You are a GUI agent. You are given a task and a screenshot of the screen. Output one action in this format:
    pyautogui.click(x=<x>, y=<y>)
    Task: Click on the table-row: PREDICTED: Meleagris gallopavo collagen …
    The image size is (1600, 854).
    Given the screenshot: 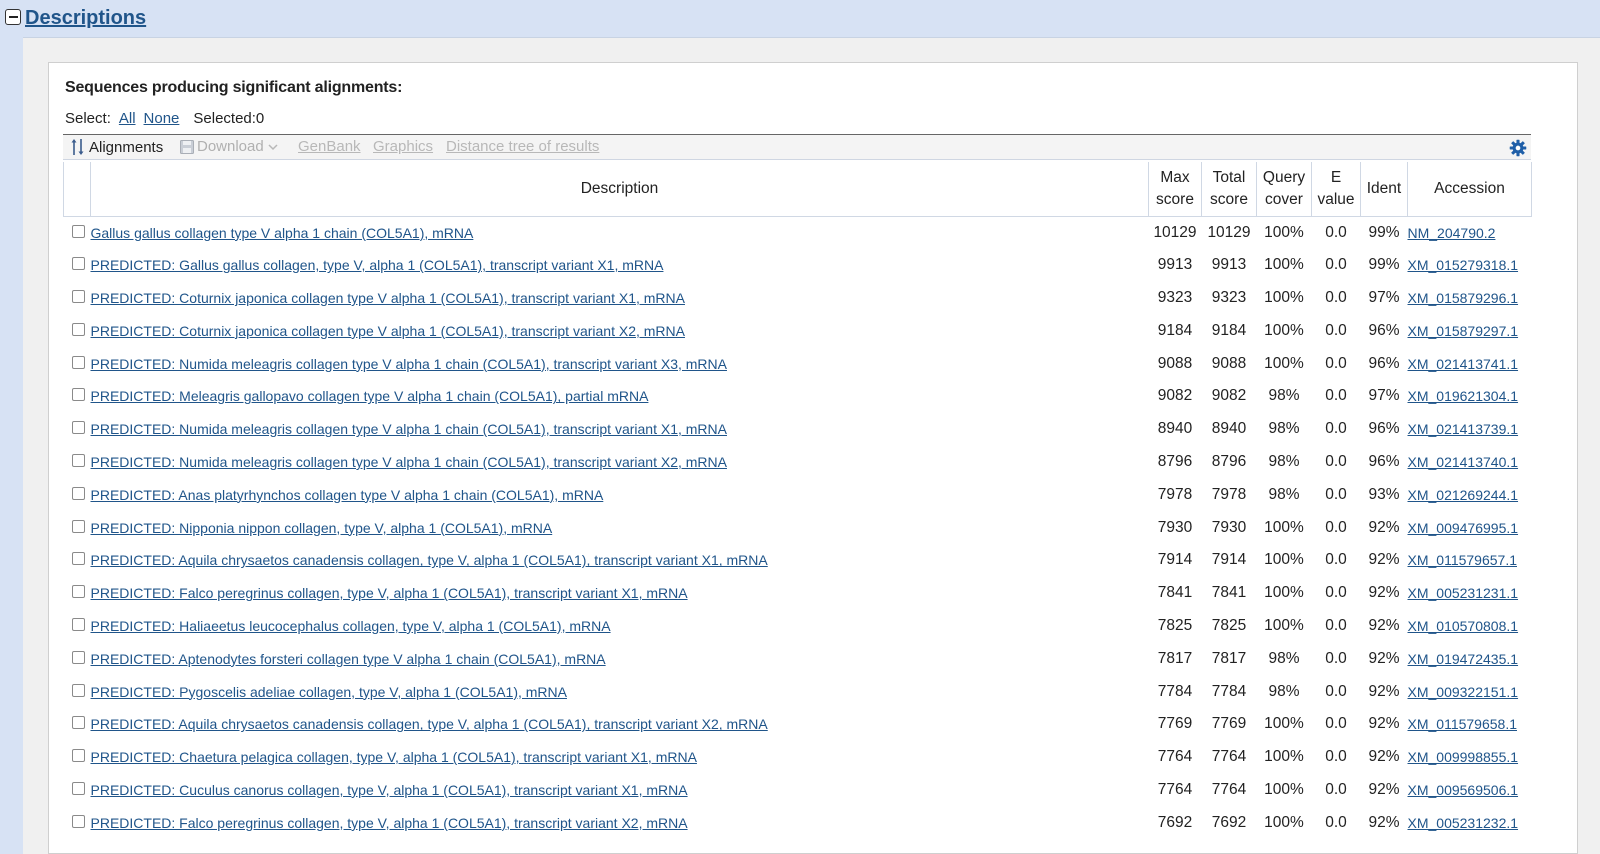 What is the action you would take?
    pyautogui.click(x=798, y=396)
    